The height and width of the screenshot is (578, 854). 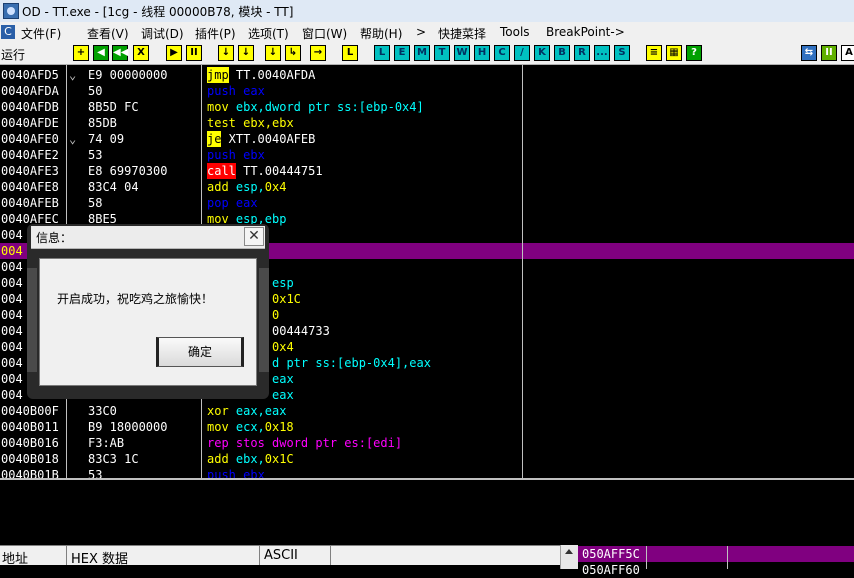 What do you see at coordinates (236, 91) in the screenshot?
I see `instruction-token: push eax` at bounding box center [236, 91].